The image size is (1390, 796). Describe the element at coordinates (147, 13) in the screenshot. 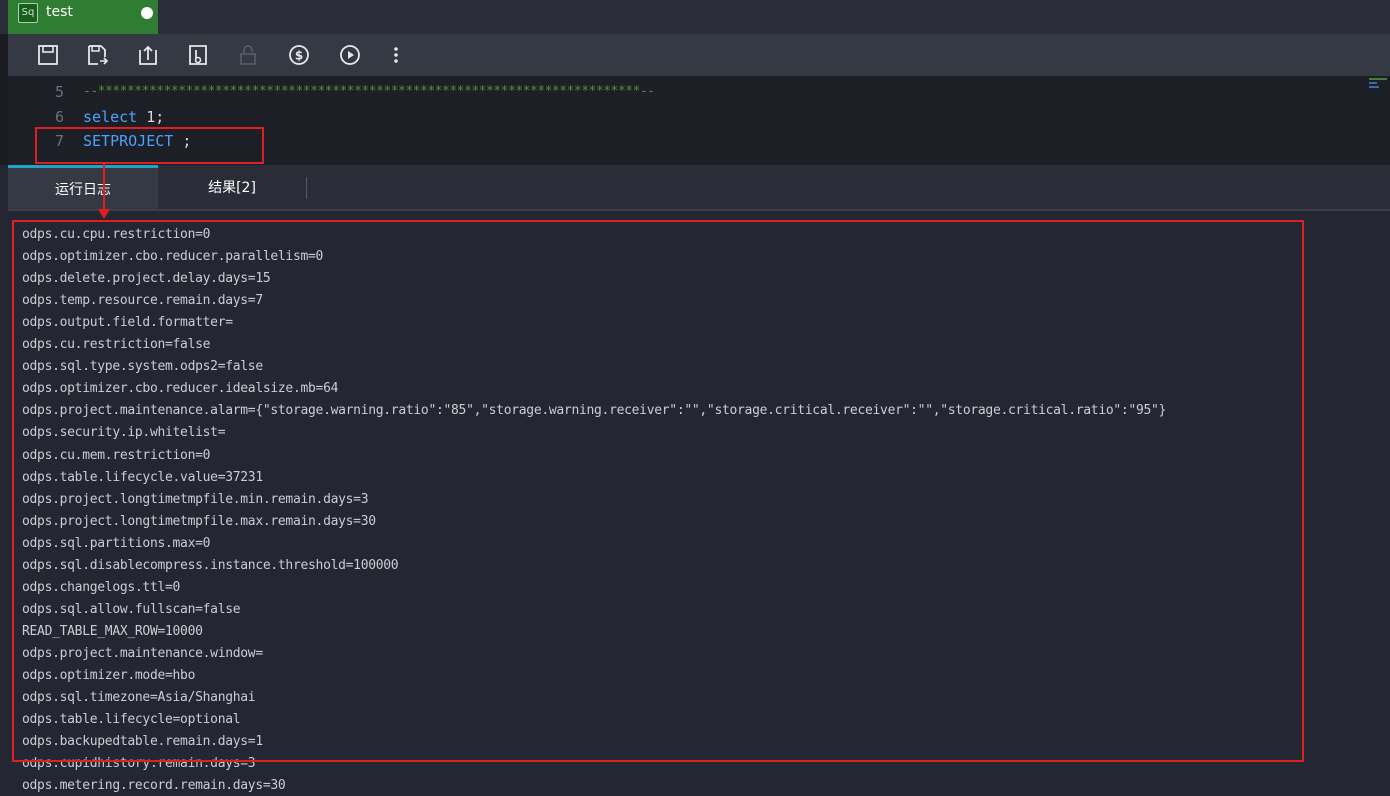

I see `unsaved-dot-icon` at that location.